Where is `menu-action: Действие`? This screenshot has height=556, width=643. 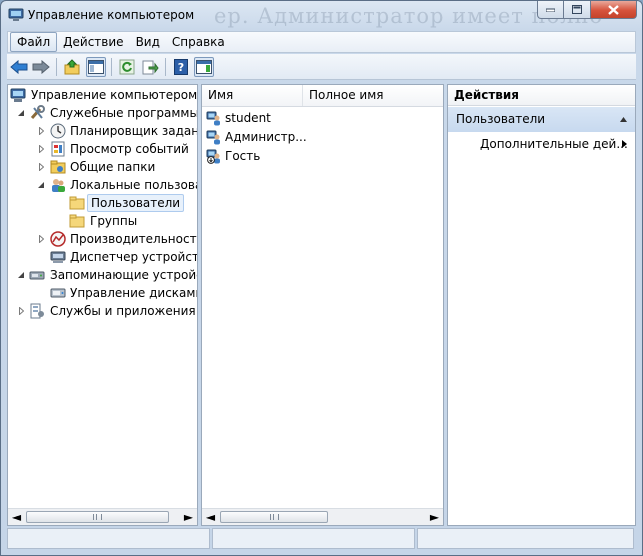 menu-action: Действие is located at coordinates (93, 42).